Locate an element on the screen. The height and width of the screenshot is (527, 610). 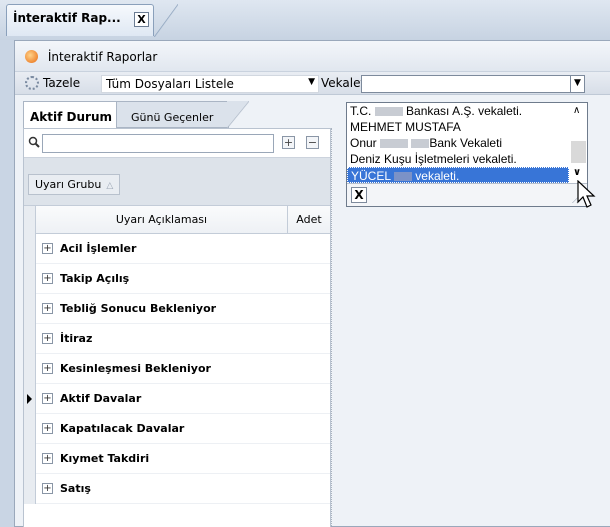
window-title: İnteraktif Raporlar is located at coordinates (102, 57).